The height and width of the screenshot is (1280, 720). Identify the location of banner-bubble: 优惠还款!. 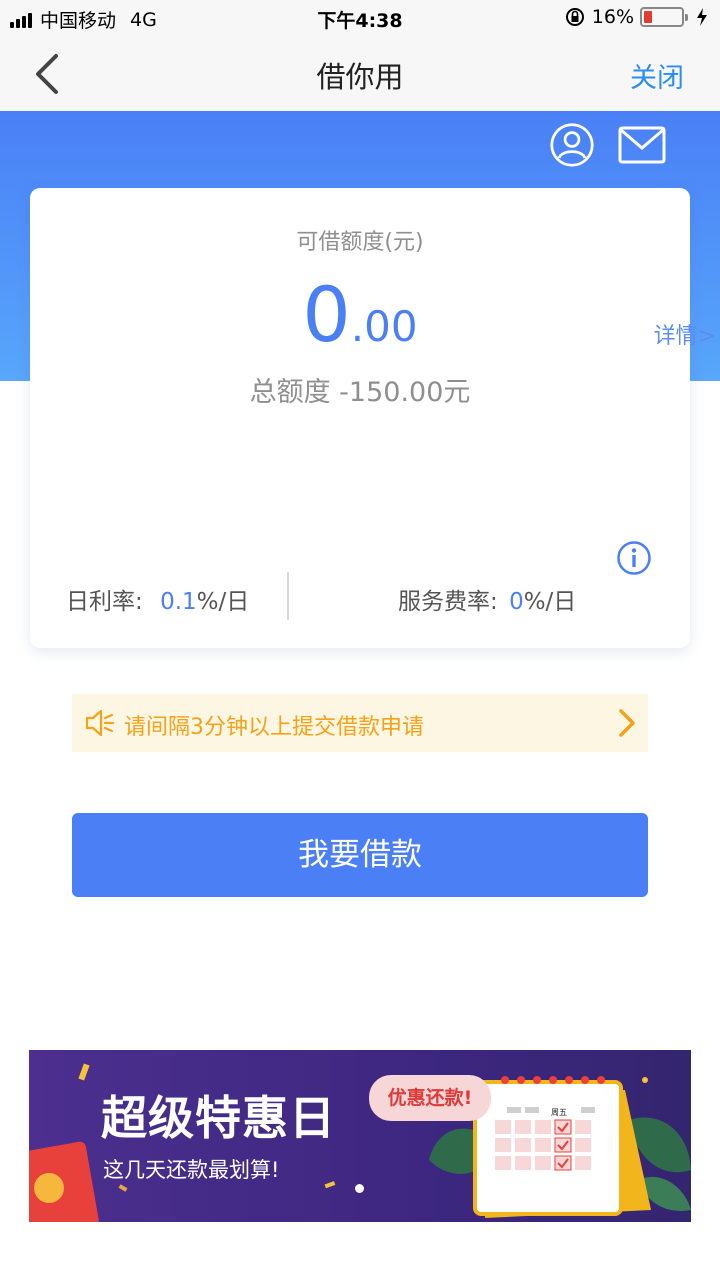
(430, 1098).